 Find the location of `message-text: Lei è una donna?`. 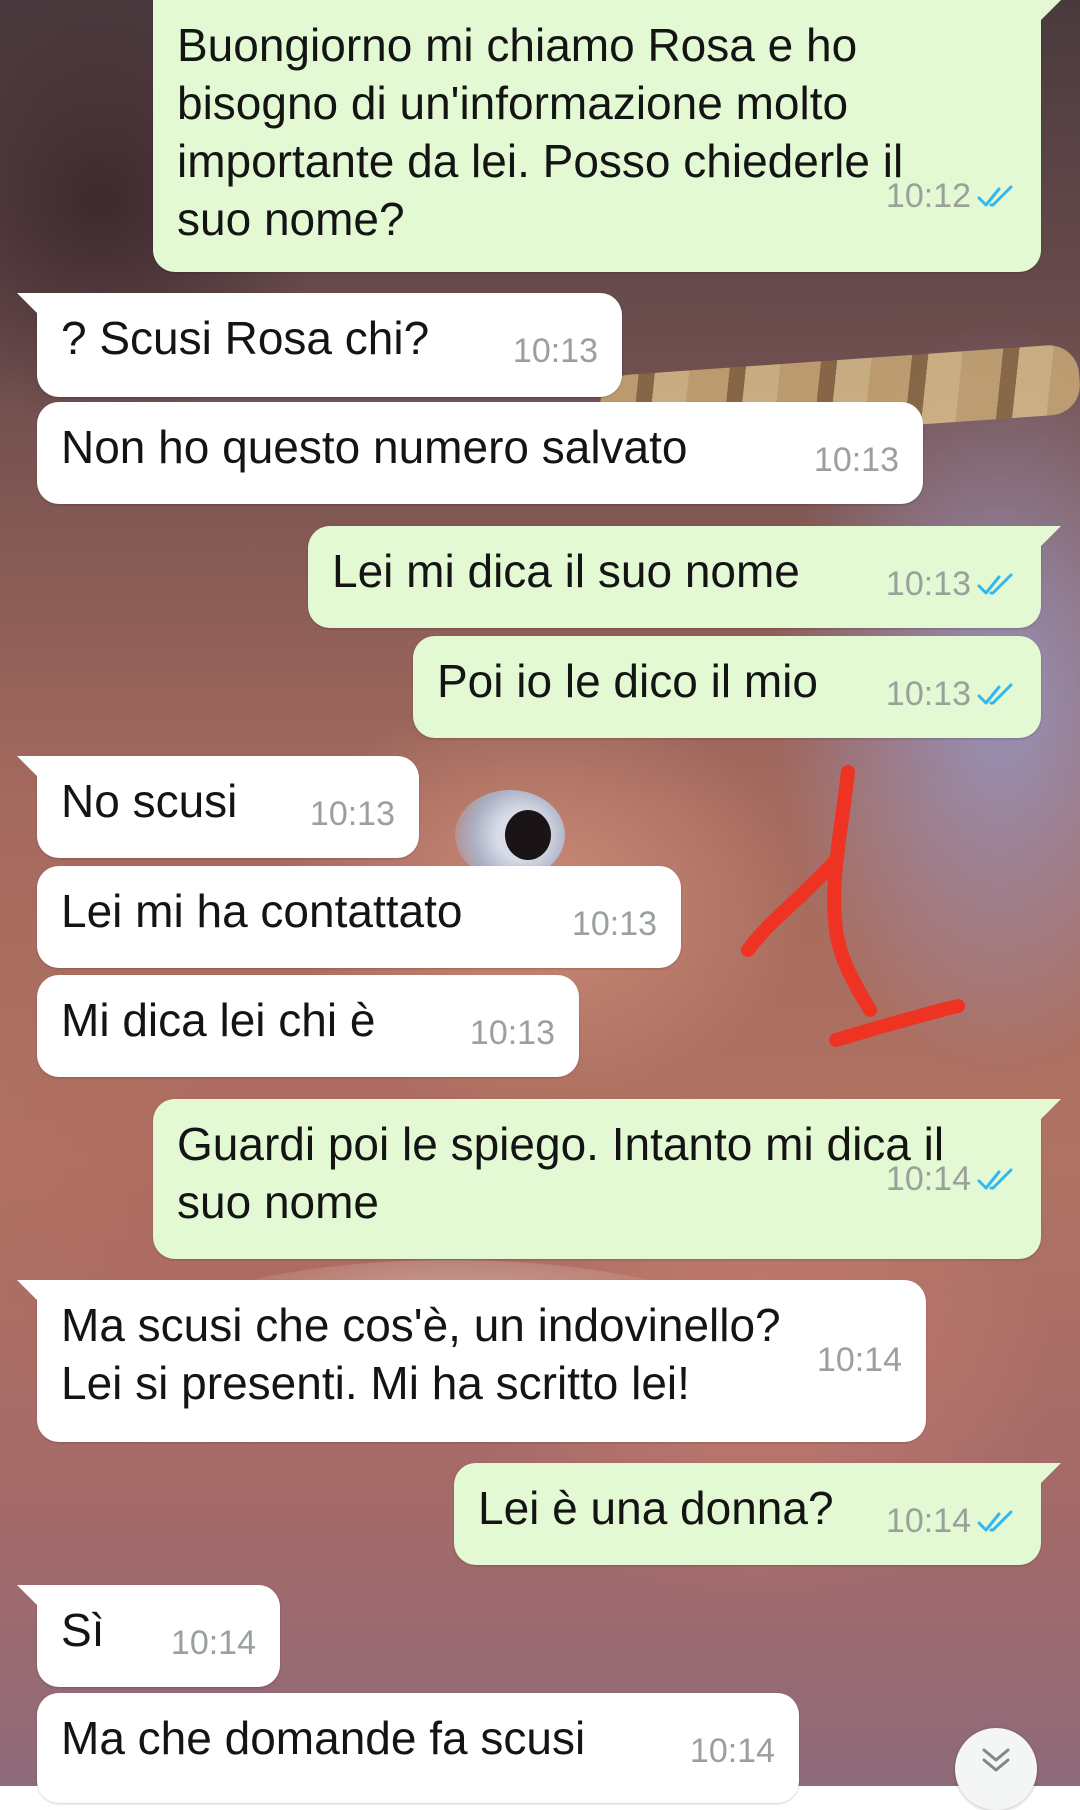

message-text: Lei è una donna? is located at coordinates (656, 1508).